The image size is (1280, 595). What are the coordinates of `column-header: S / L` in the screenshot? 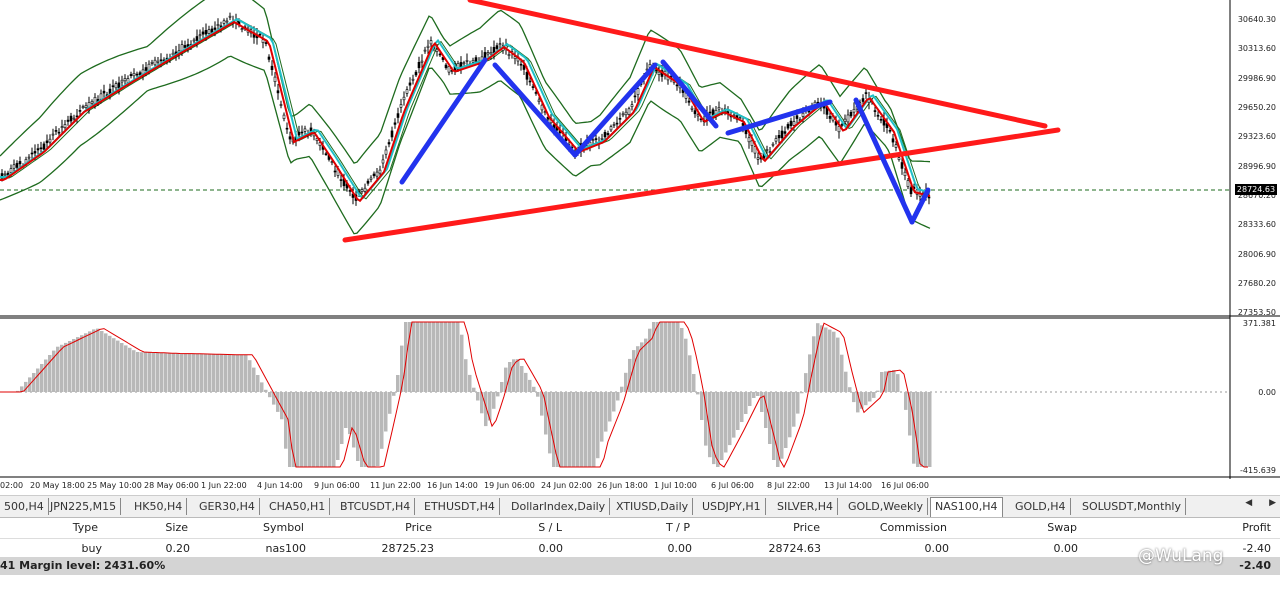 It's located at (550, 527).